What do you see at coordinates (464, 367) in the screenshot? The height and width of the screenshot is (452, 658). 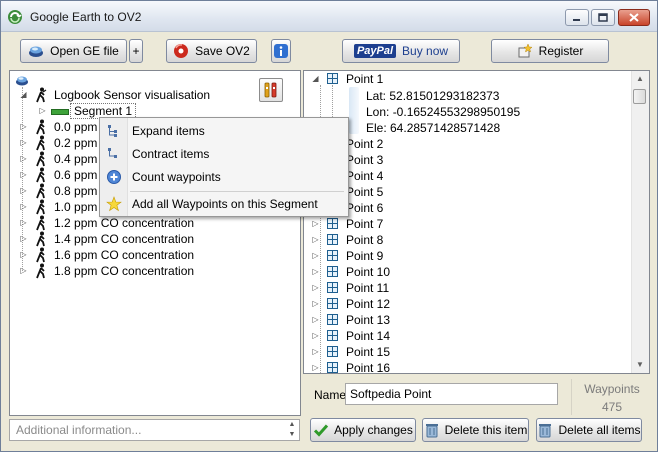 I see `point-row: ▷ Point 16` at bounding box center [464, 367].